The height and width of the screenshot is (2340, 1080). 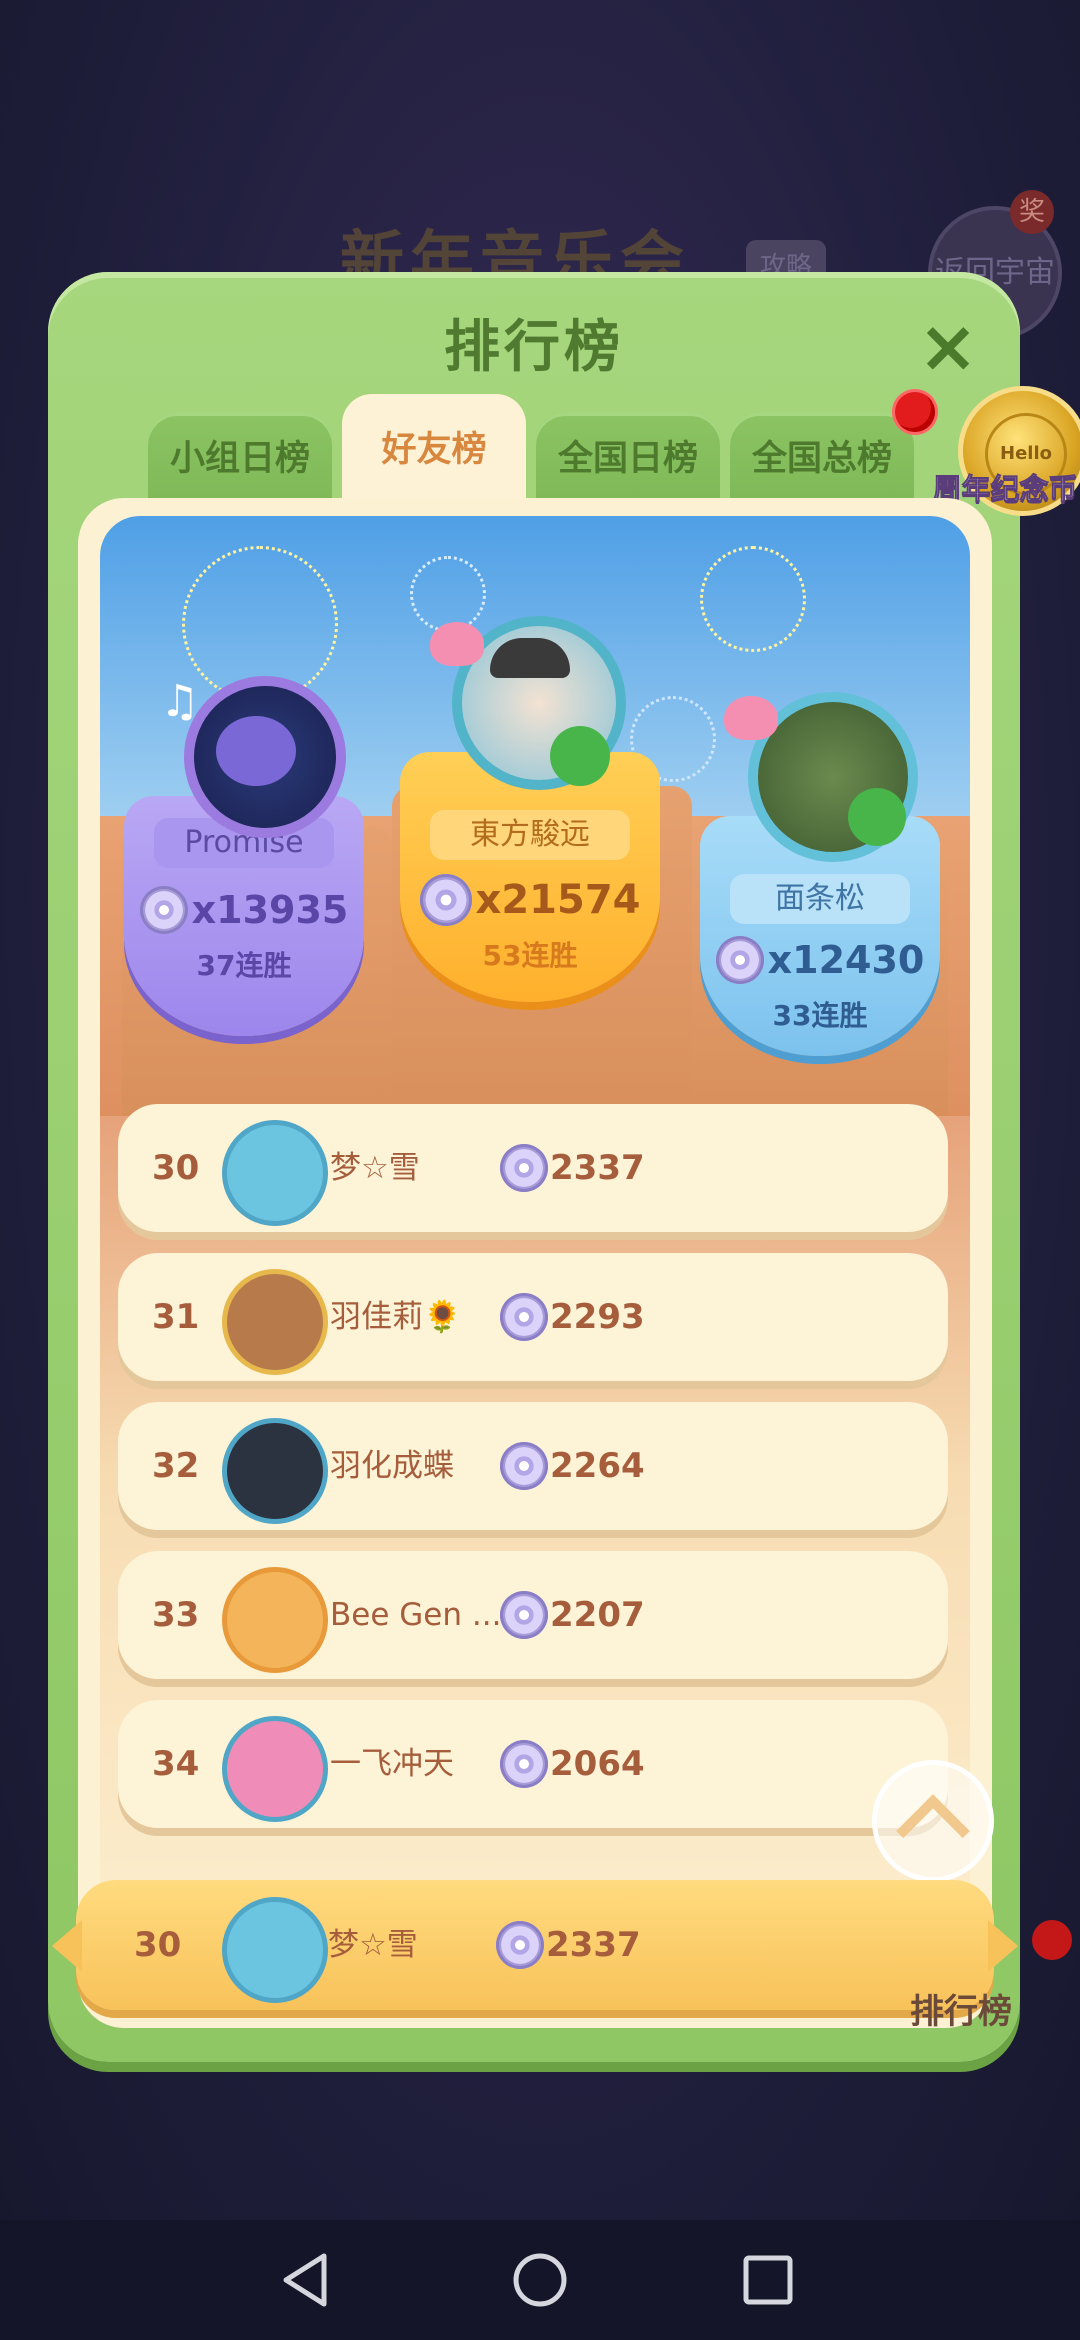 I want to click on home-icon, so click(x=540, y=2280).